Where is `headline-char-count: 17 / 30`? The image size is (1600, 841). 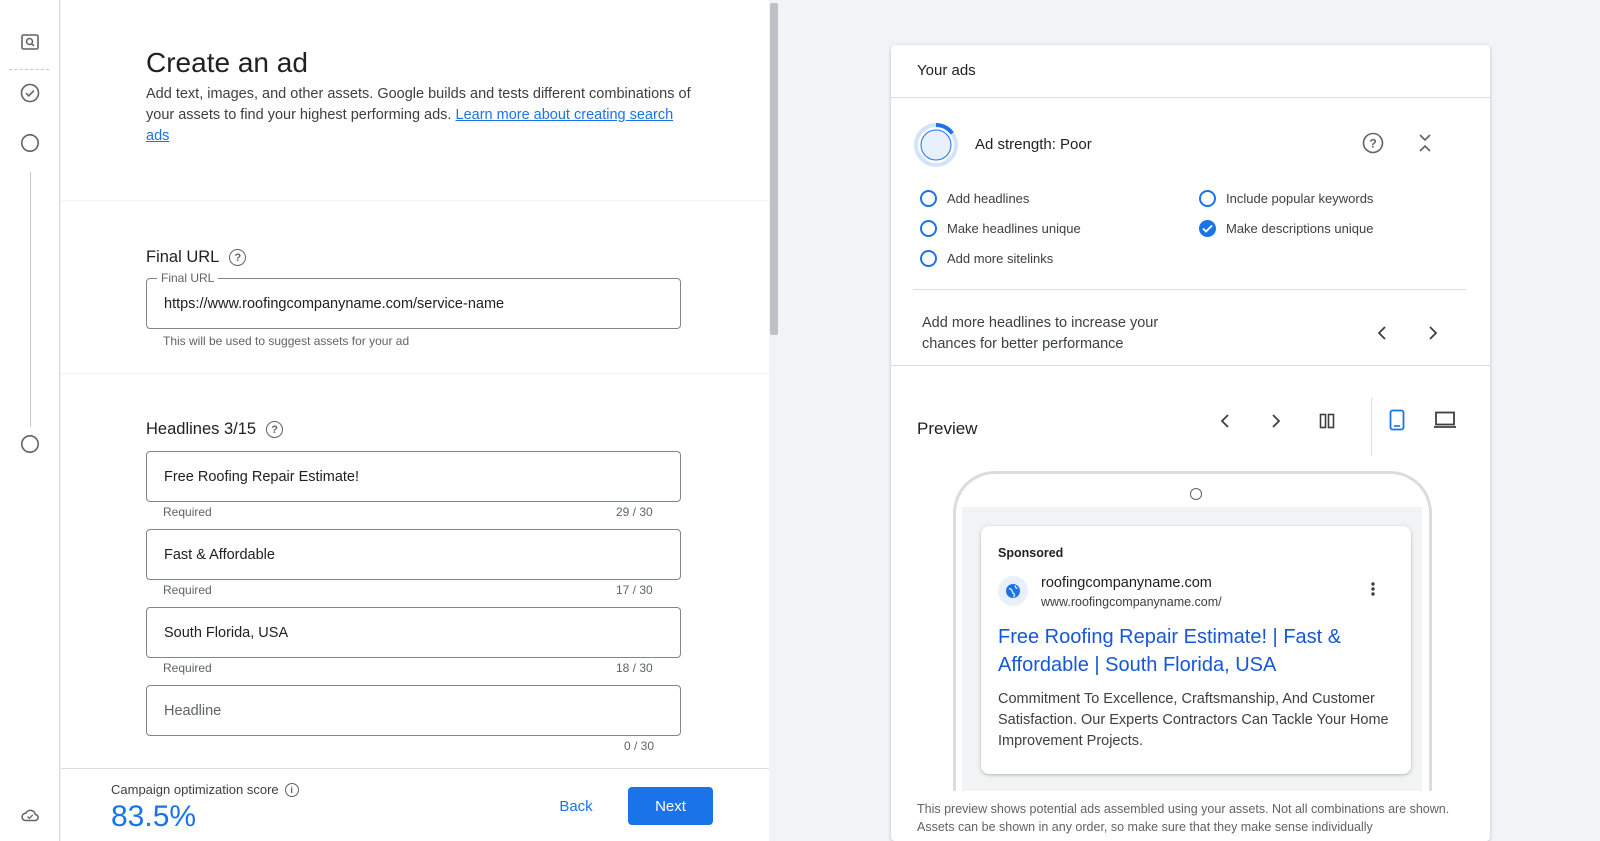 headline-char-count: 17 / 30 is located at coordinates (634, 590).